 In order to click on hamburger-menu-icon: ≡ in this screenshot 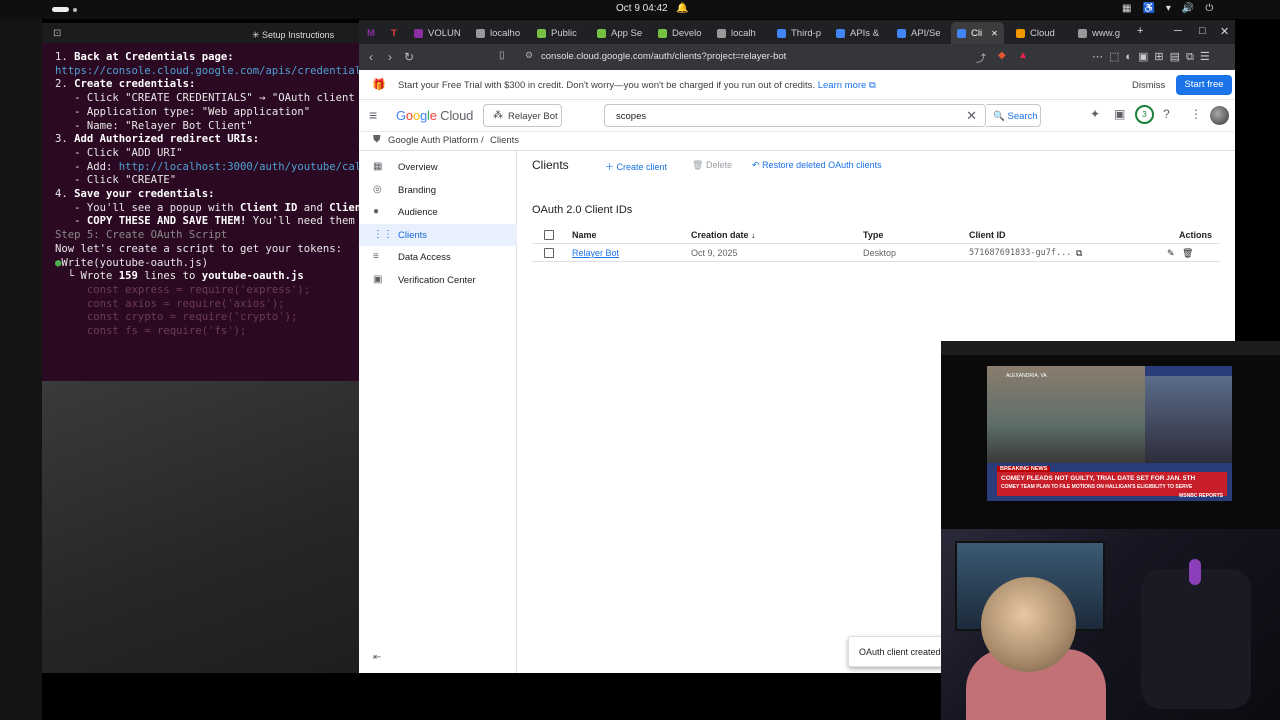, I will do `click(373, 115)`.